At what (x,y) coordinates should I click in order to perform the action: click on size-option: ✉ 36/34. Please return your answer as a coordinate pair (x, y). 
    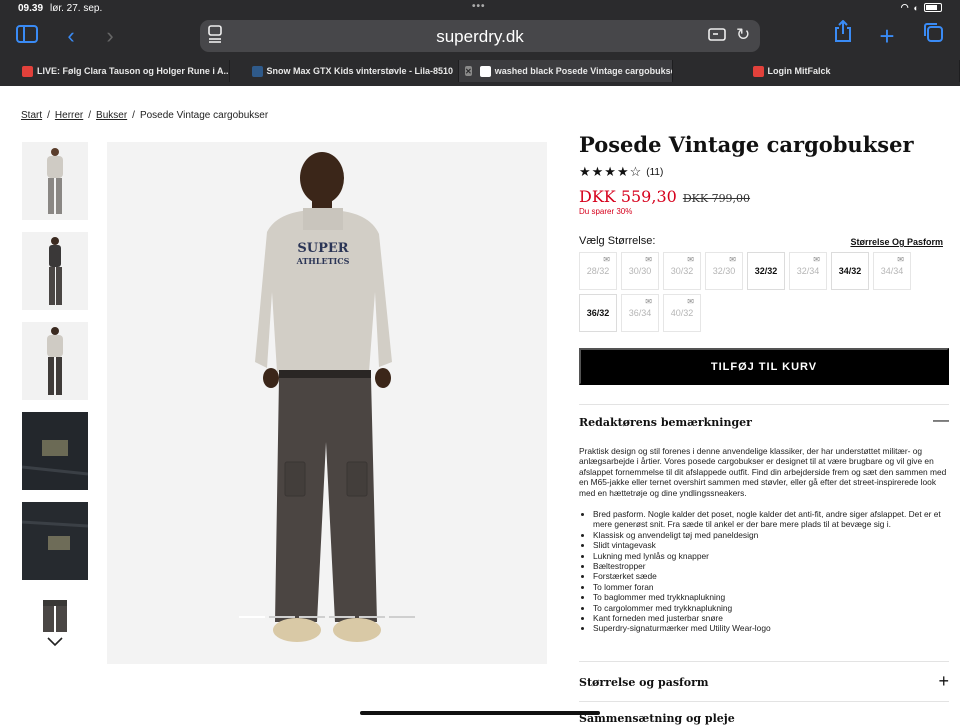
    Looking at the image, I should click on (640, 313).